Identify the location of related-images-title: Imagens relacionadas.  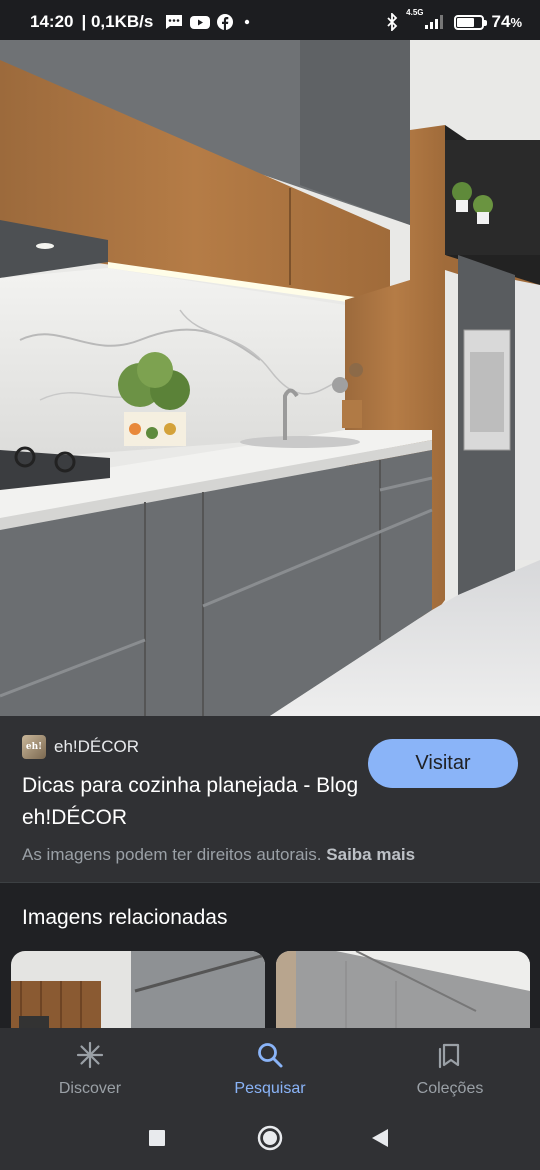
(125, 917).